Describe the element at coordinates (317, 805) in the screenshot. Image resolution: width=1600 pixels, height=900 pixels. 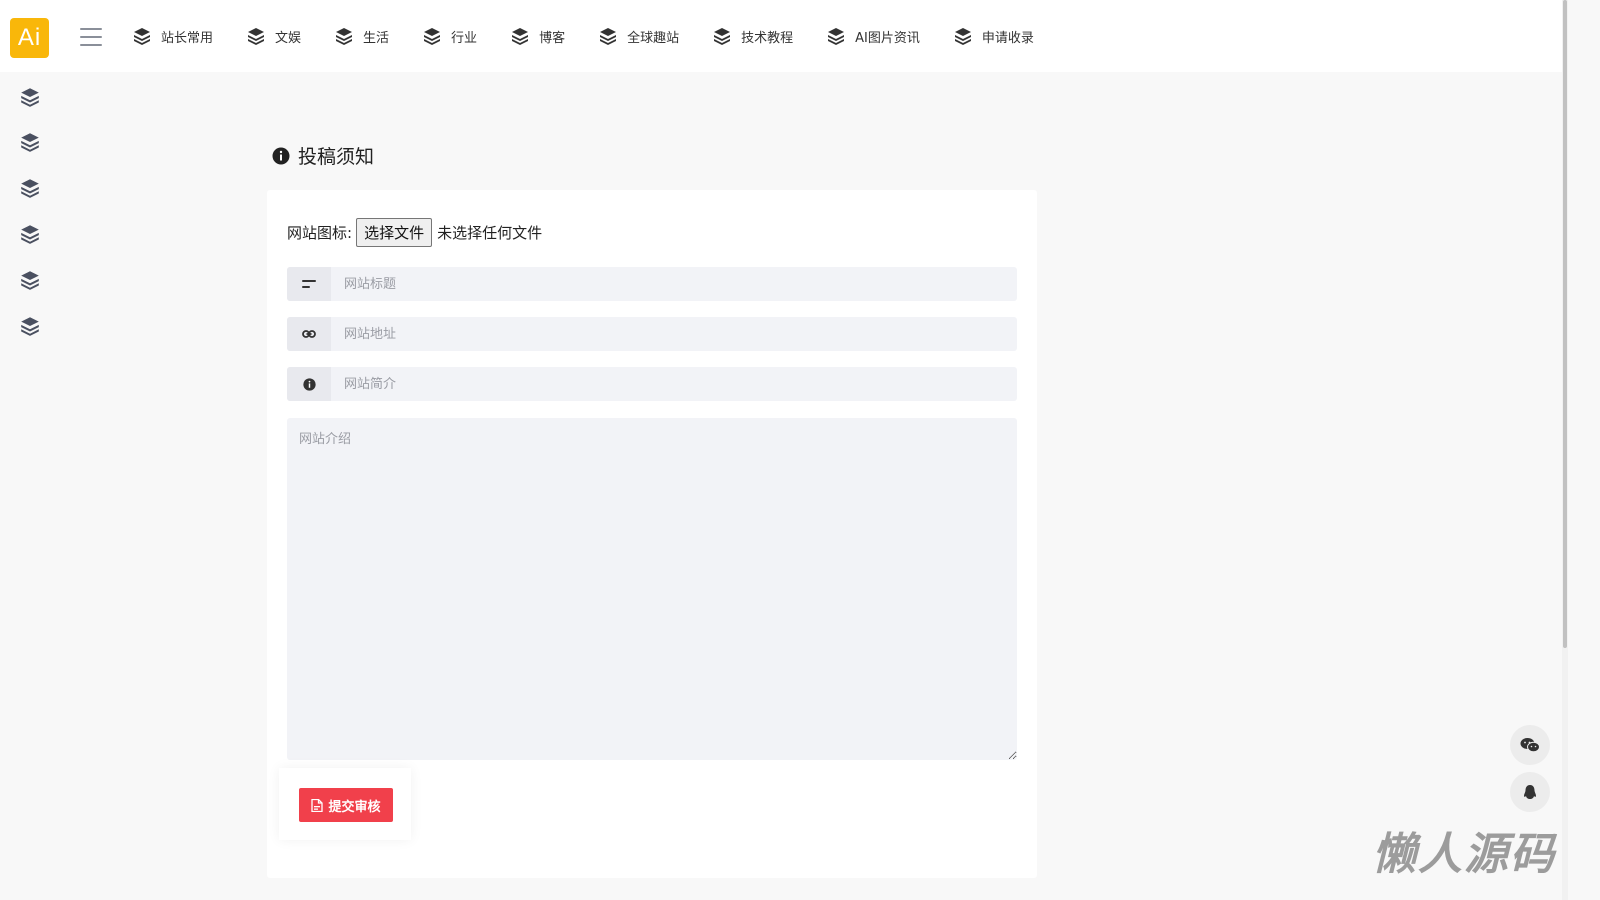
I see `document-icon` at that location.